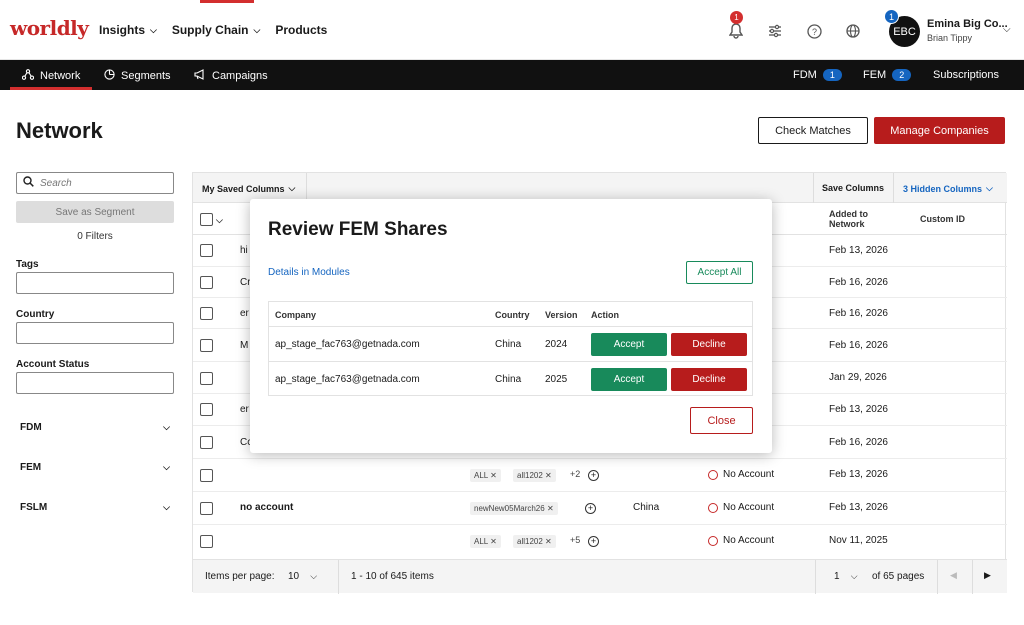 This screenshot has width=1024, height=625. What do you see at coordinates (950, 38) in the screenshot?
I see `account-user: Brian Tippy` at bounding box center [950, 38].